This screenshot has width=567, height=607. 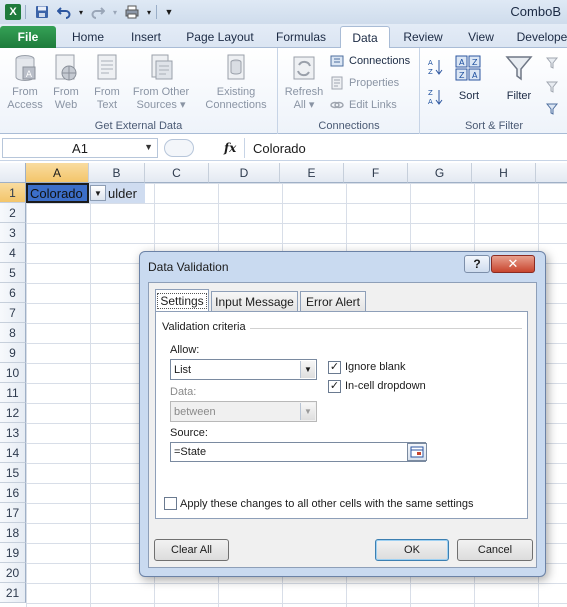 I want to click on collapse-dialog-button, so click(x=417, y=452).